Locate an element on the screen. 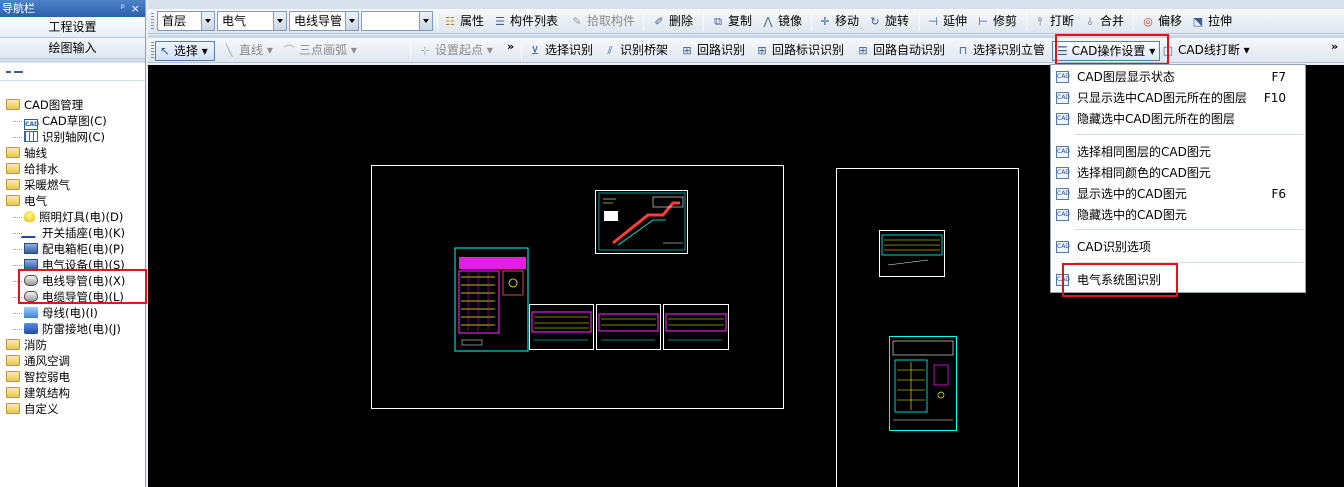  break-button: ⫯ 打断 is located at coordinates (1053, 21).